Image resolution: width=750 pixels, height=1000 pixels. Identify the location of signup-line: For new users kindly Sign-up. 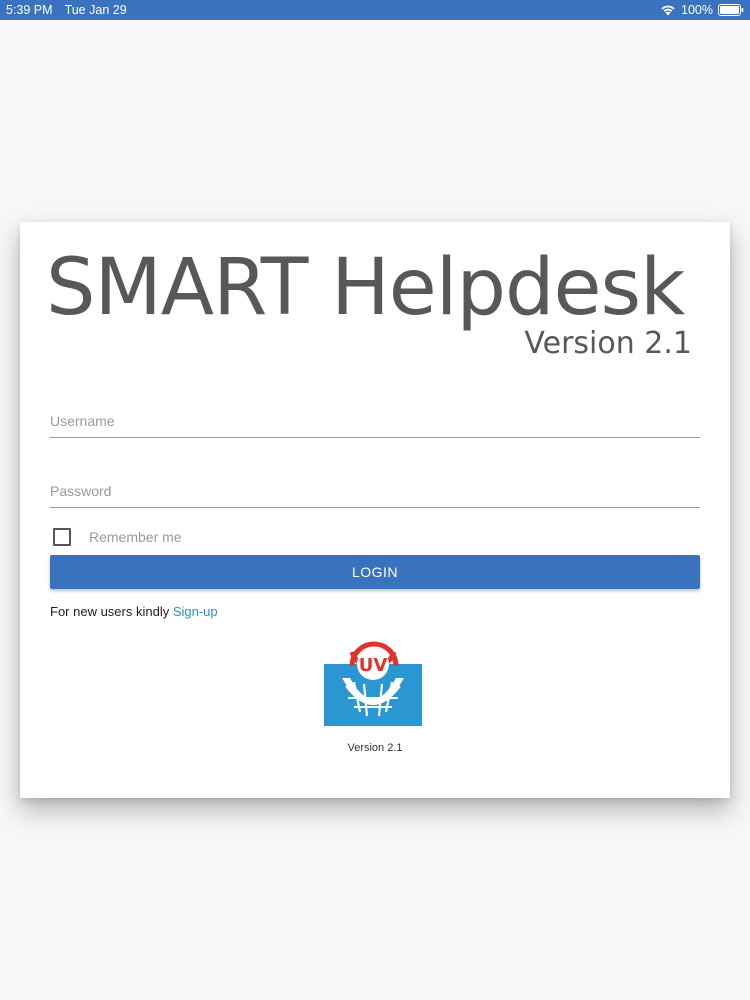
(134, 611).